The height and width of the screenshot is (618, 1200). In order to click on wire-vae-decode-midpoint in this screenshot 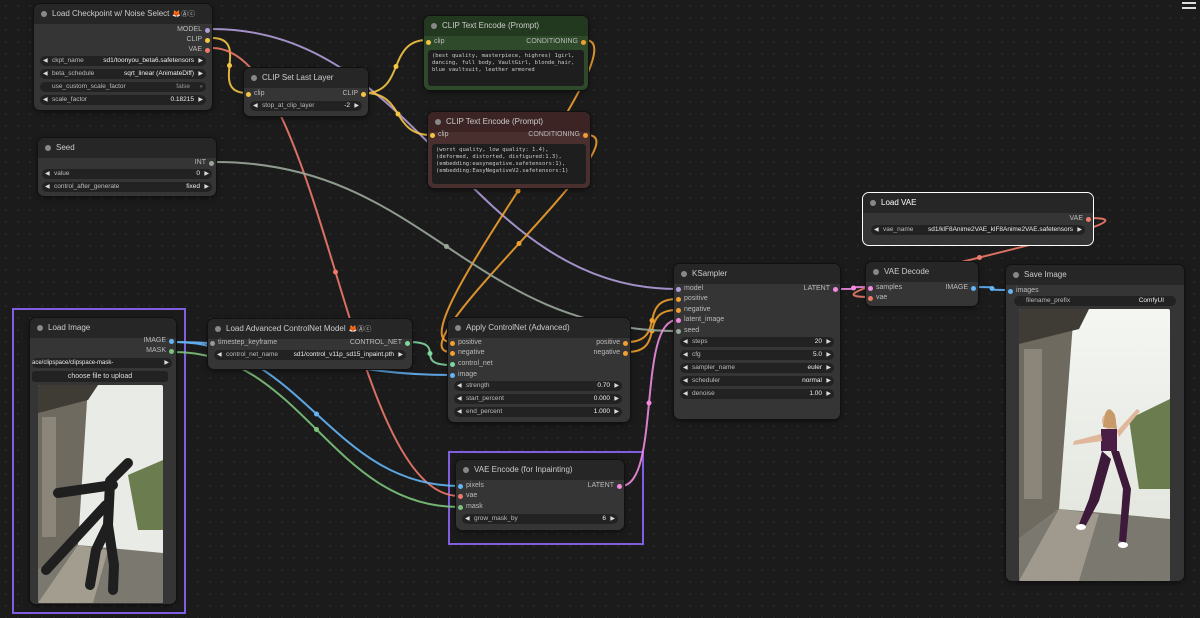, I will do `click(979, 257)`.